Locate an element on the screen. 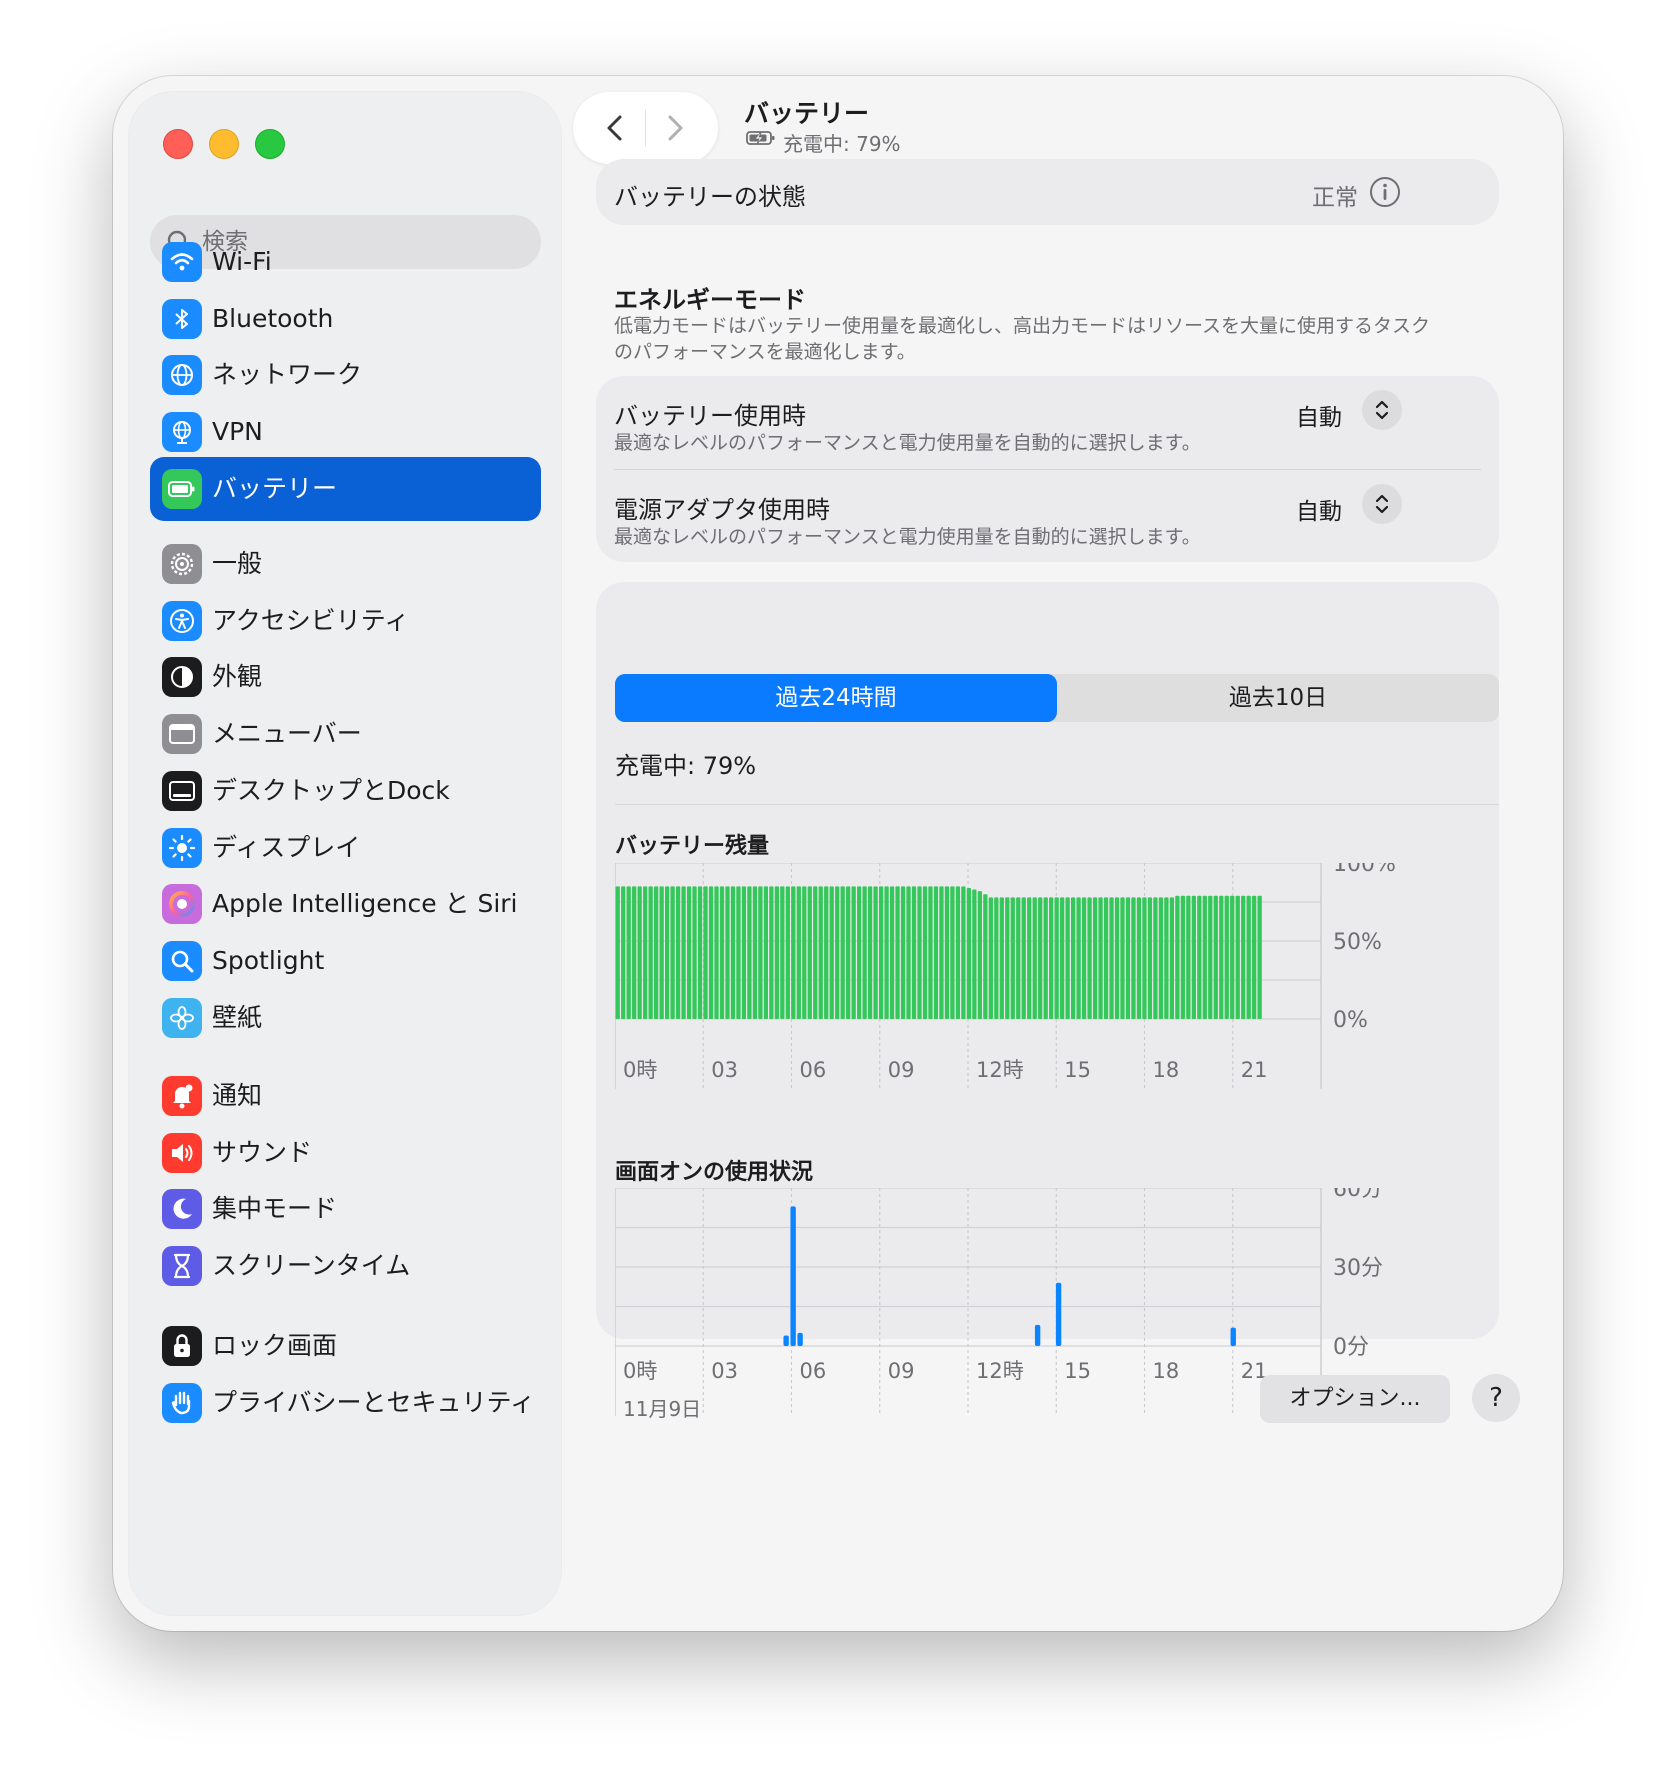 The image size is (1670, 1774). sidebar-item-label: ネットワーク is located at coordinates (287, 375).